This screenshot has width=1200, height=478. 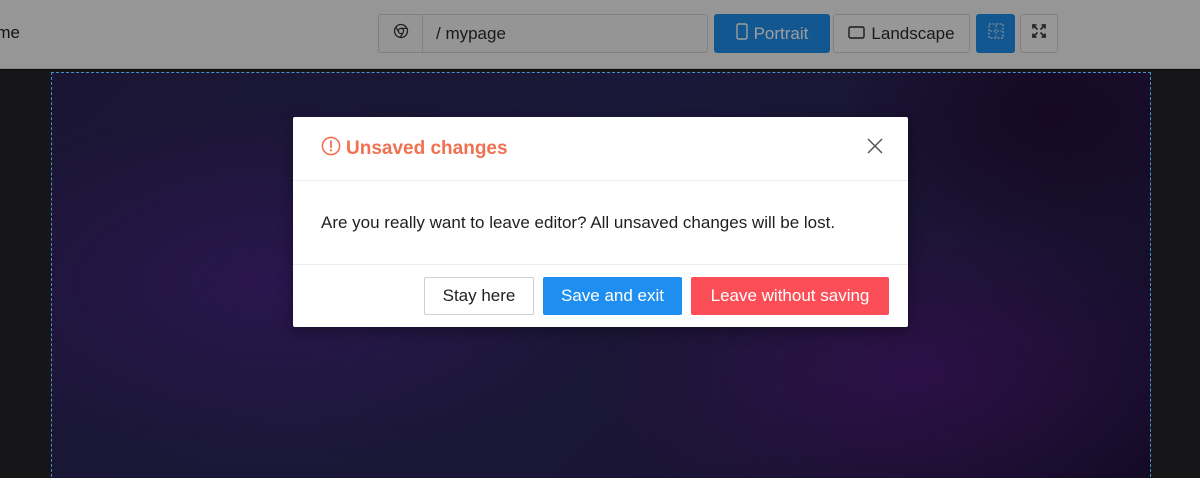 I want to click on save-and-exit-button: Save and exit, so click(x=612, y=296).